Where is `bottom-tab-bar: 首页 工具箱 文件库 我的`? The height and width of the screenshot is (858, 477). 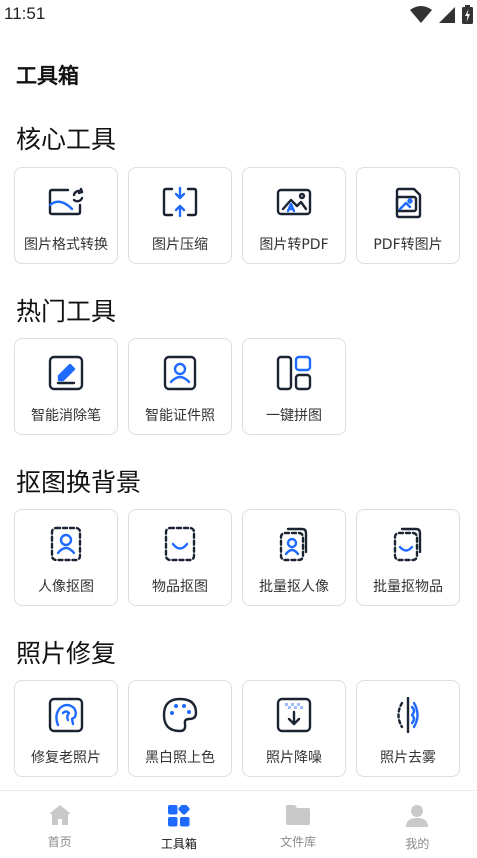 bottom-tab-bar: 首页 工具箱 文件库 我的 is located at coordinates (238, 824).